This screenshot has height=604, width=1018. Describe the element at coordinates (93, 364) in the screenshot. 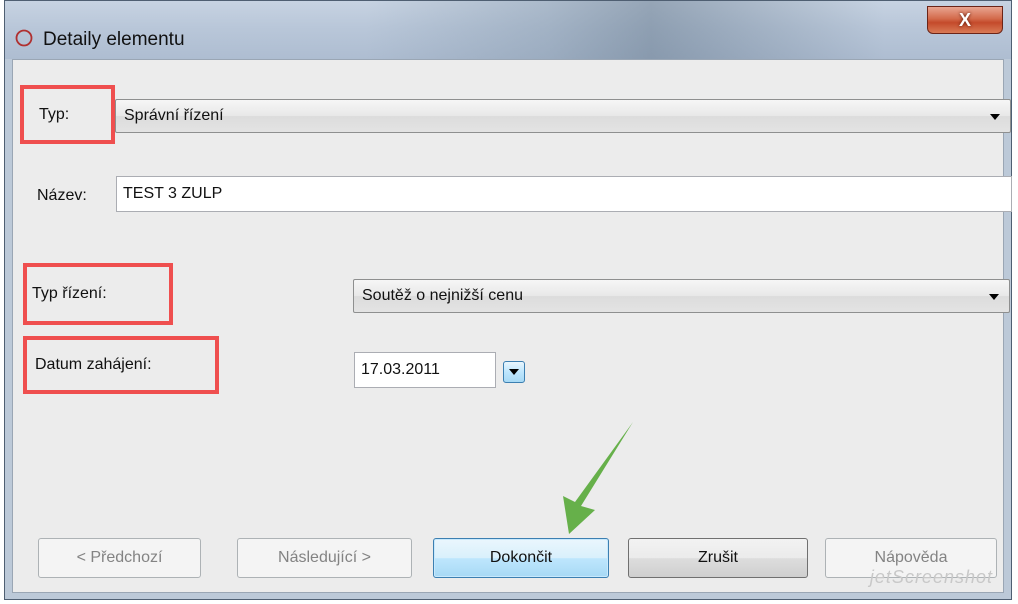

I see `datum-label: Datum zahájení:` at that location.